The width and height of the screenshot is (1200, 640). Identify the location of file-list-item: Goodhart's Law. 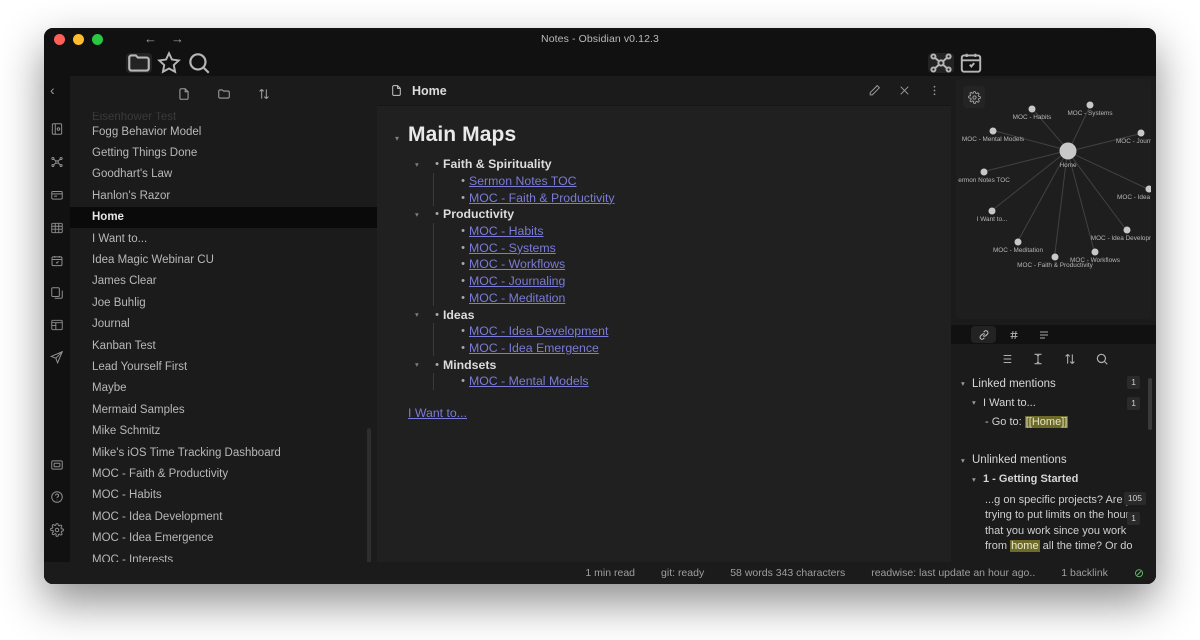
(223, 174).